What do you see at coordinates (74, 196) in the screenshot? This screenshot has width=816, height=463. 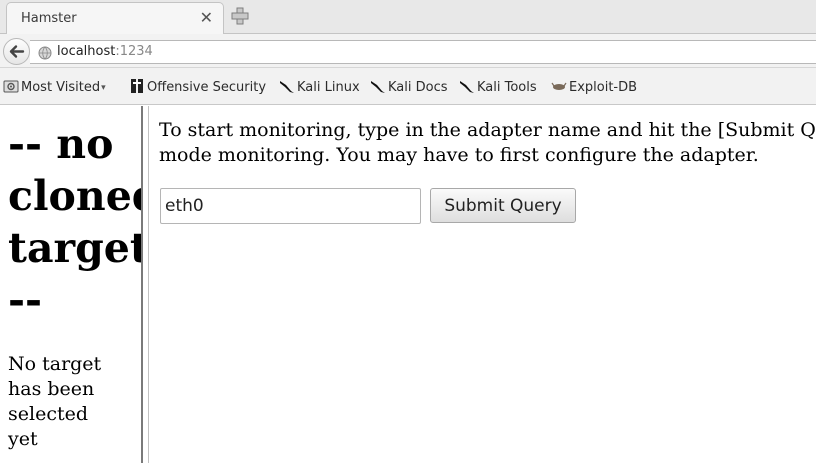 I see `heading-line: cloned` at bounding box center [74, 196].